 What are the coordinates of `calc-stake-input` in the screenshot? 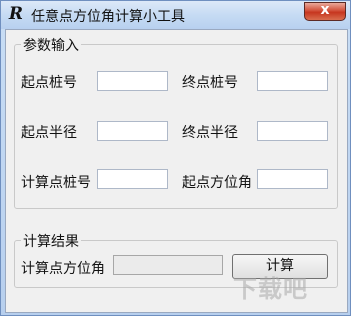 It's located at (132, 179).